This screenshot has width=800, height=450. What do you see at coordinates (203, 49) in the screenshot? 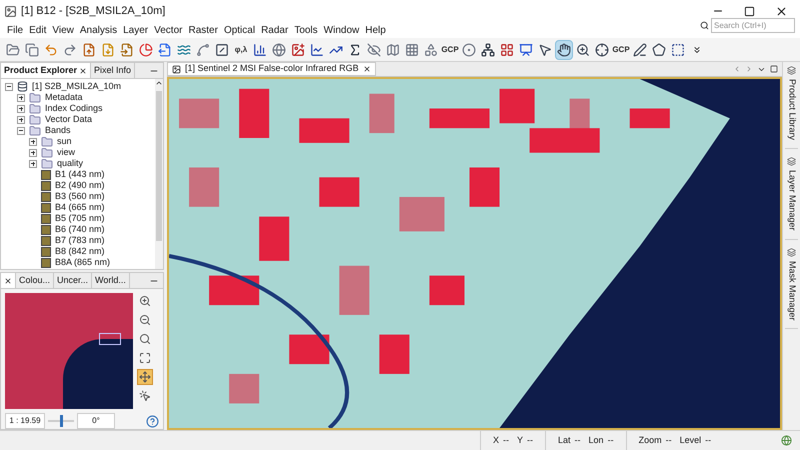
I see `spline-icon` at bounding box center [203, 49].